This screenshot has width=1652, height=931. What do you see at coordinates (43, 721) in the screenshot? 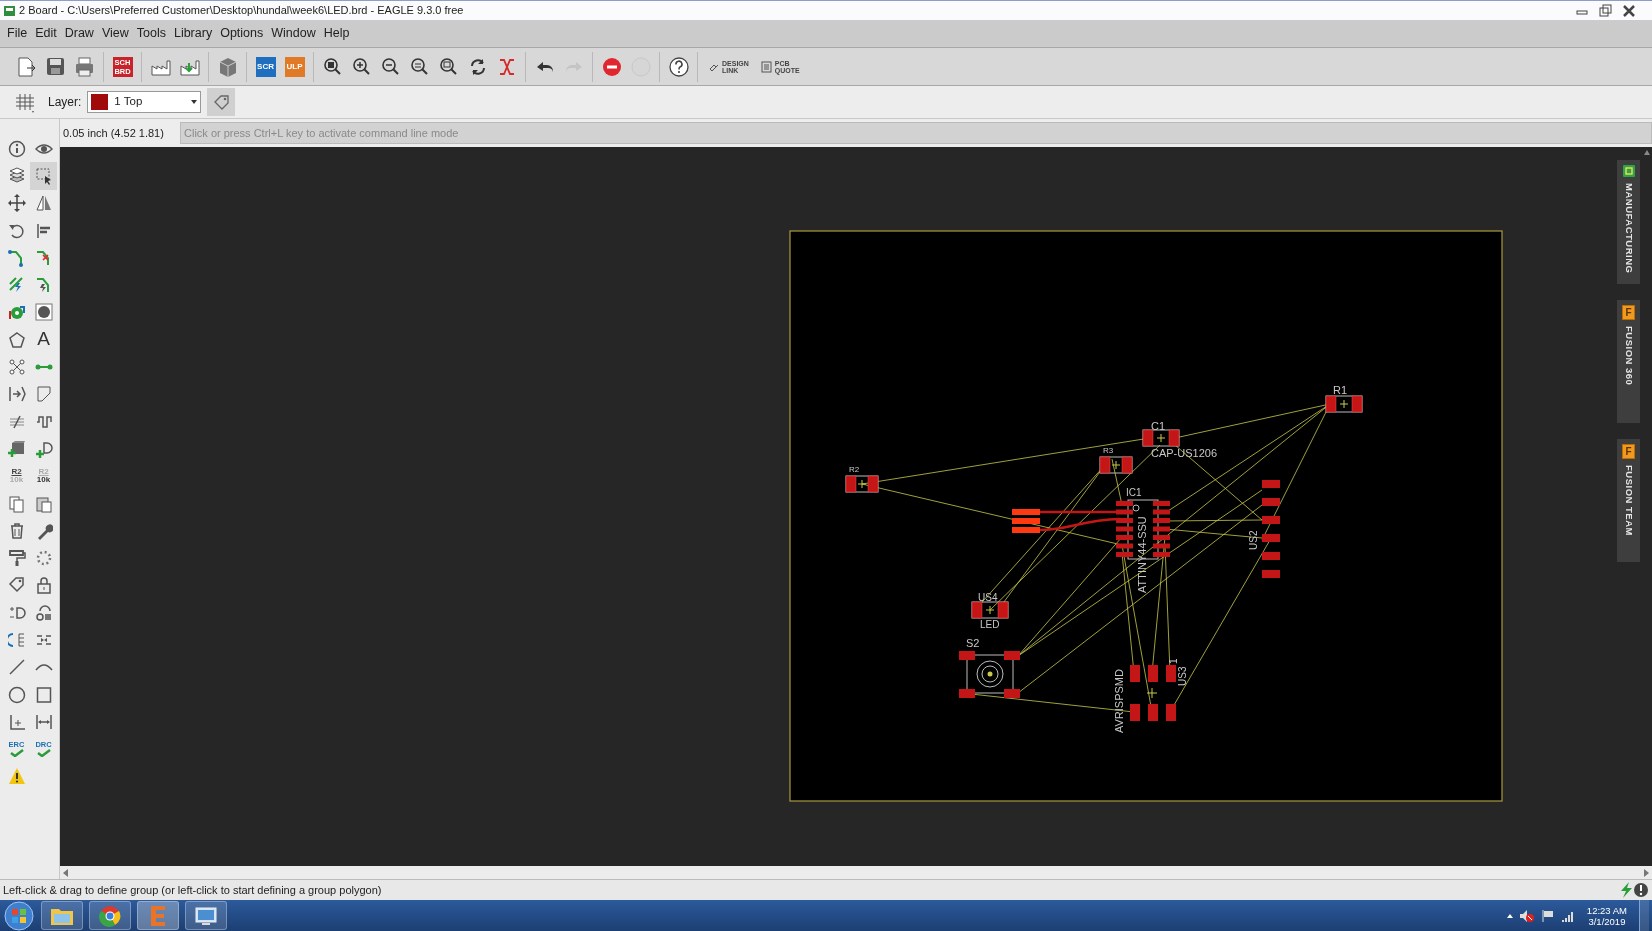
I see `dimension-icon` at bounding box center [43, 721].